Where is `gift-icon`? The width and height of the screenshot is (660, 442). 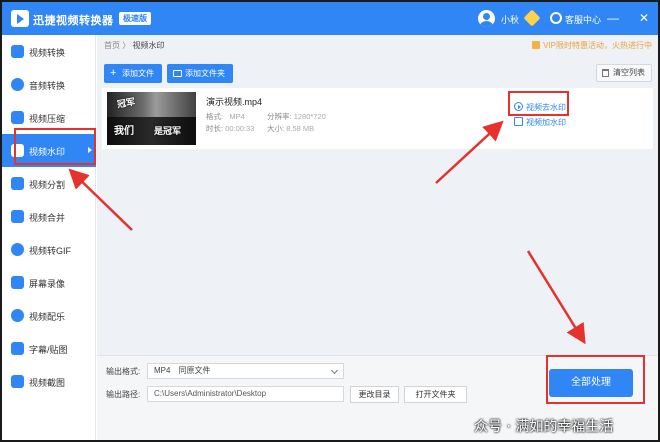 gift-icon is located at coordinates (536, 45).